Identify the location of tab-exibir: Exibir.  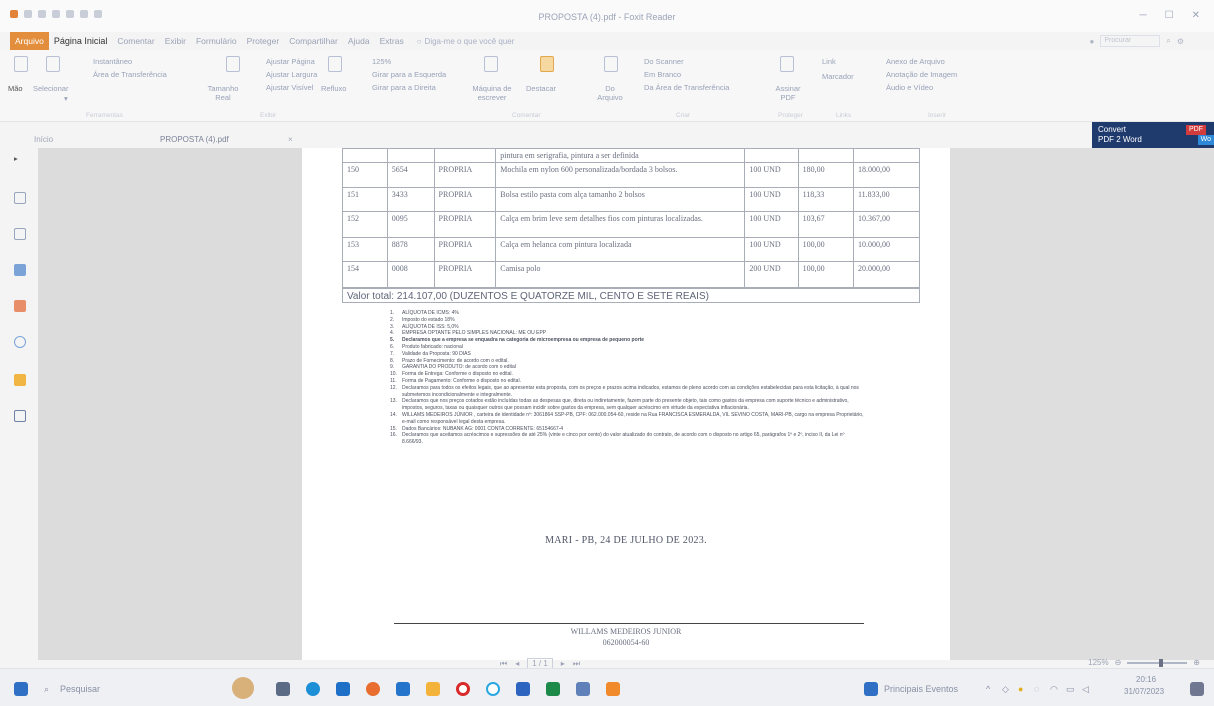
(175, 41).